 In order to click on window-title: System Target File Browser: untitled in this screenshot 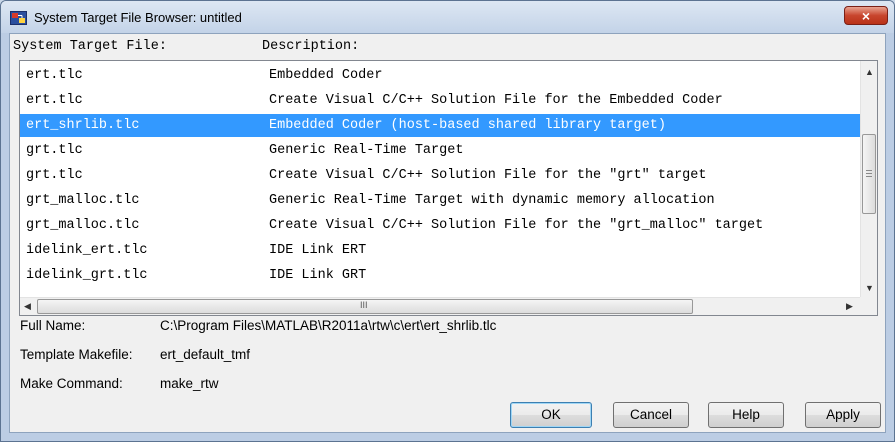, I will do `click(138, 17)`.